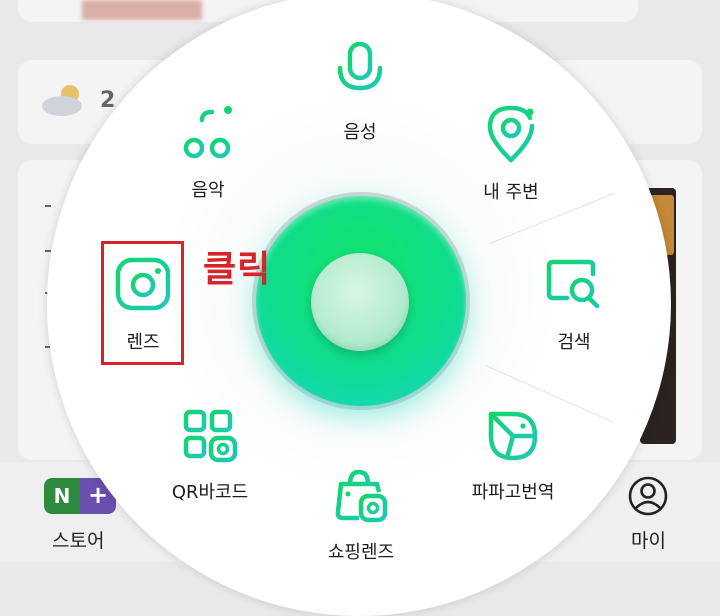  I want to click on microphone-icon, so click(360, 71).